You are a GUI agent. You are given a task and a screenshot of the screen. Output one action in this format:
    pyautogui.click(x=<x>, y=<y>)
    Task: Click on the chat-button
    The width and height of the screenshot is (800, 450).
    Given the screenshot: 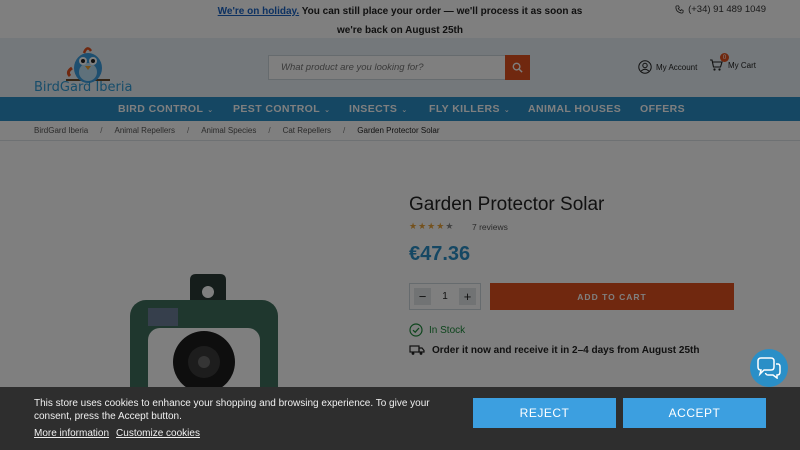 What is the action you would take?
    pyautogui.click(x=769, y=368)
    